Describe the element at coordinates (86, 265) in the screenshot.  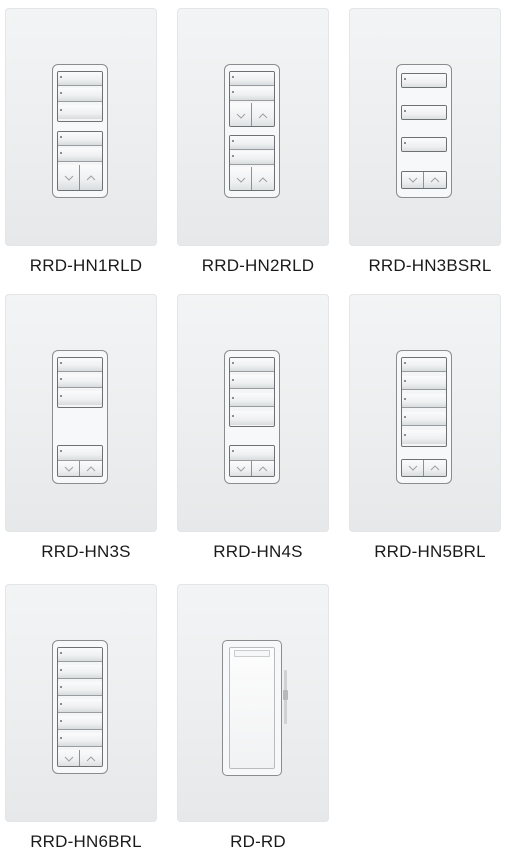
I see `model-label: RRD-HN1RLD` at that location.